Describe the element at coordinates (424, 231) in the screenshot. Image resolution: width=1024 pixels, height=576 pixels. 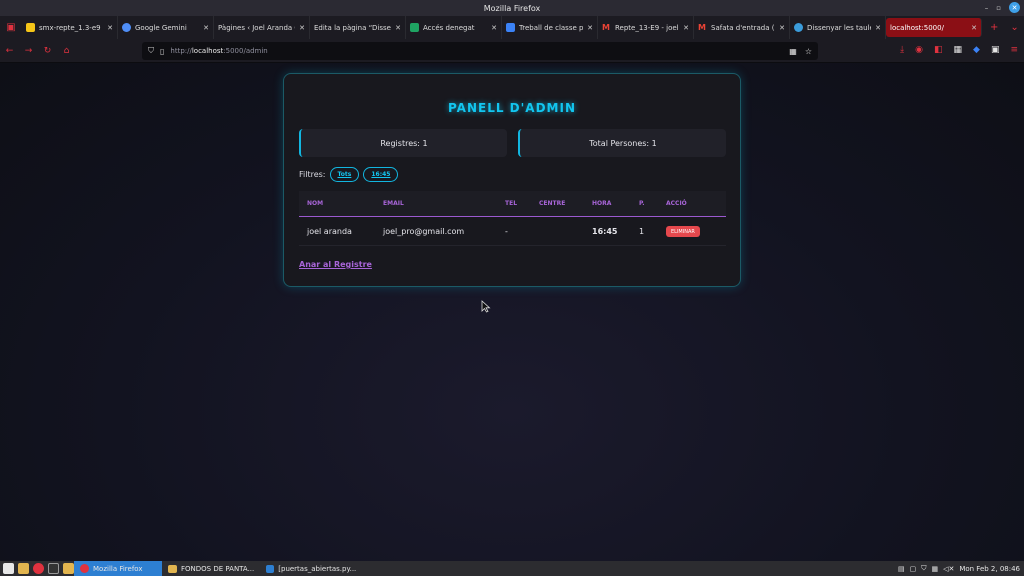
I see `cell-email: joel_pro@gmail.com` at that location.